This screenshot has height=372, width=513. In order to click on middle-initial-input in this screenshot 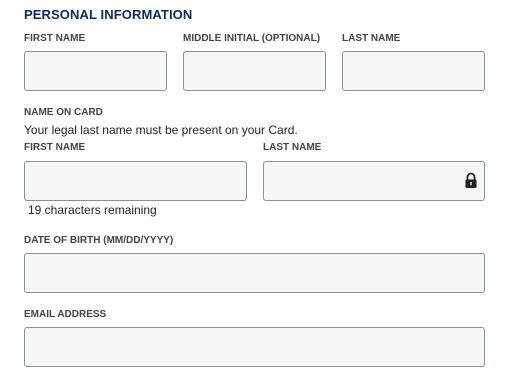, I will do `click(254, 71)`.